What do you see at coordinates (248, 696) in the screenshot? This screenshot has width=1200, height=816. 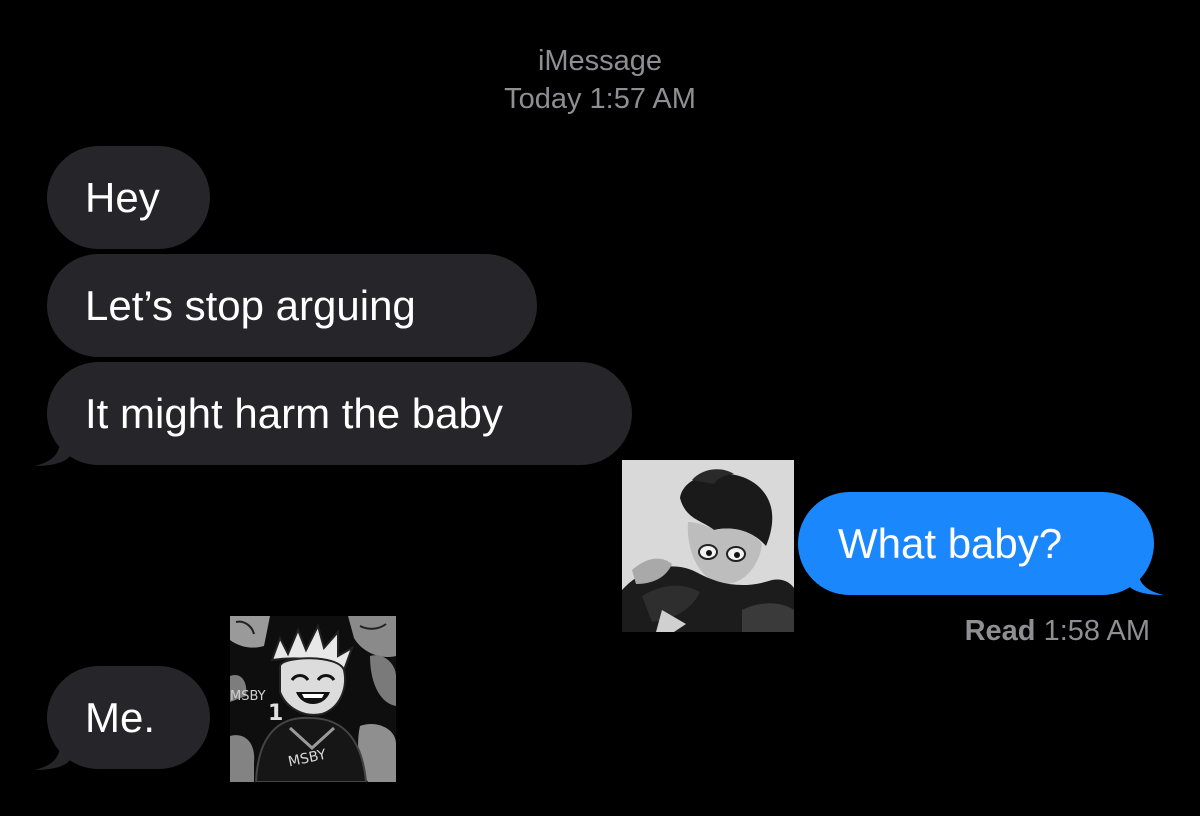 I see `svg-text: MSBY` at bounding box center [248, 696].